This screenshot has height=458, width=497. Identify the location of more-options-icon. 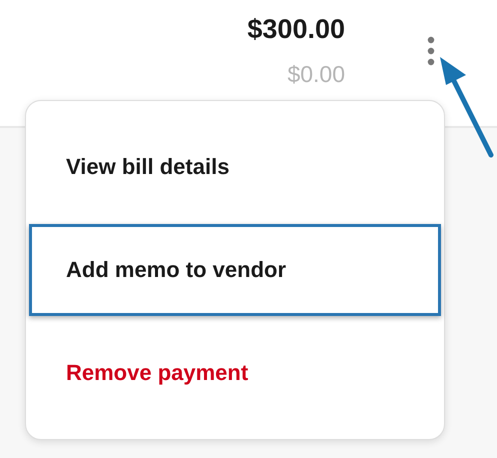
(431, 51).